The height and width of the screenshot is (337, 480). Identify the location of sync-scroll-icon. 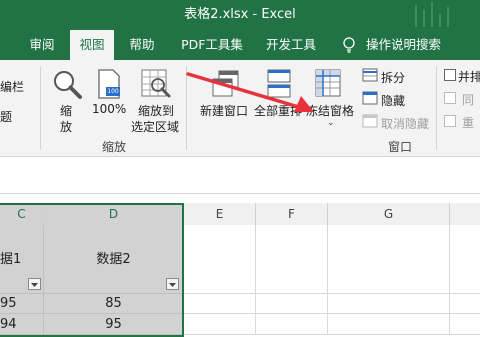
(450, 98).